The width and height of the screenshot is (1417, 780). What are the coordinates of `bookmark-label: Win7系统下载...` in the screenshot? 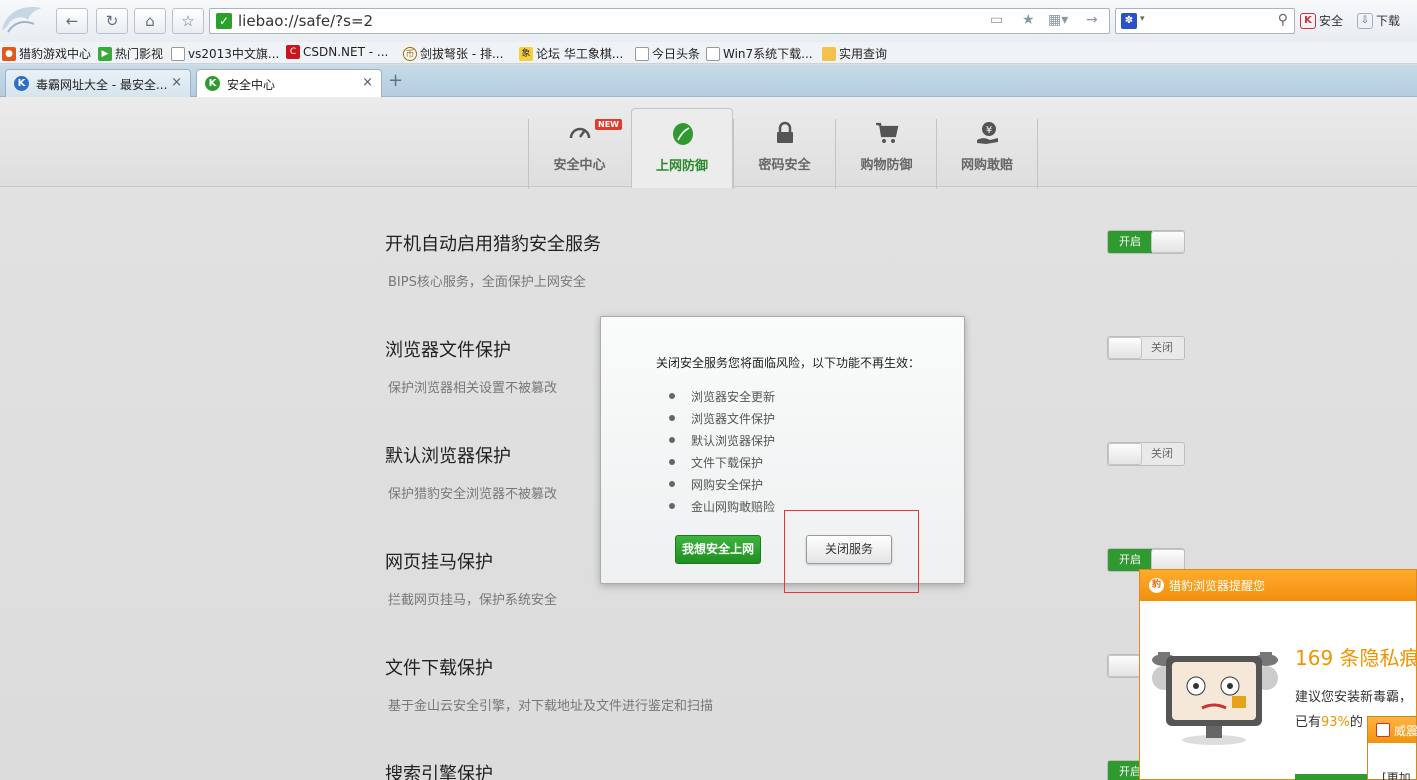 It's located at (768, 54).